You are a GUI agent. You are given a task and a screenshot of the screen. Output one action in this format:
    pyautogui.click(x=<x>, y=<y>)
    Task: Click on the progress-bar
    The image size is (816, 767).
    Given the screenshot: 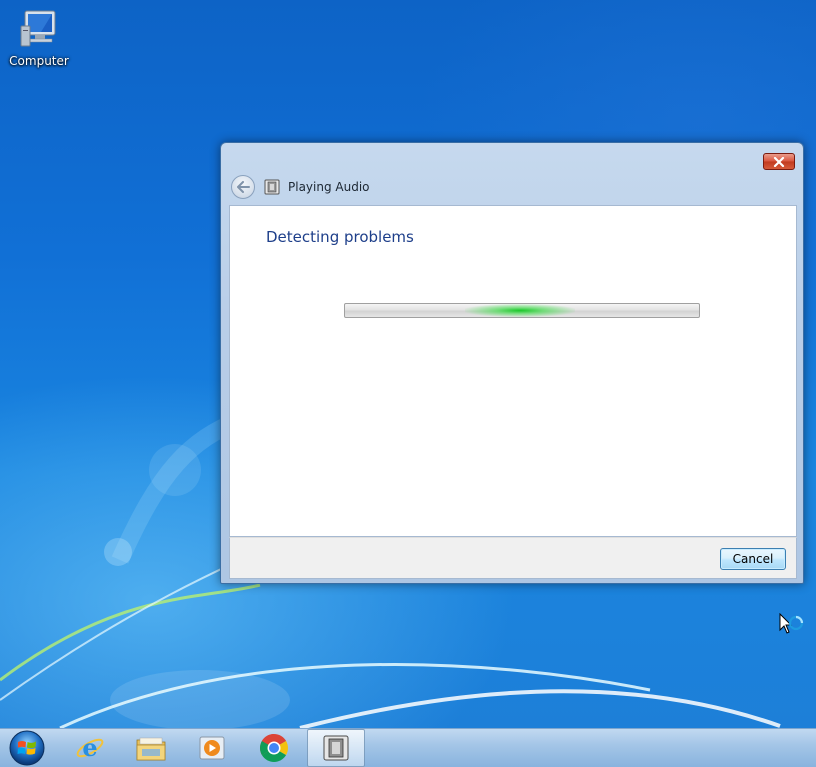 What is the action you would take?
    pyautogui.click(x=522, y=310)
    